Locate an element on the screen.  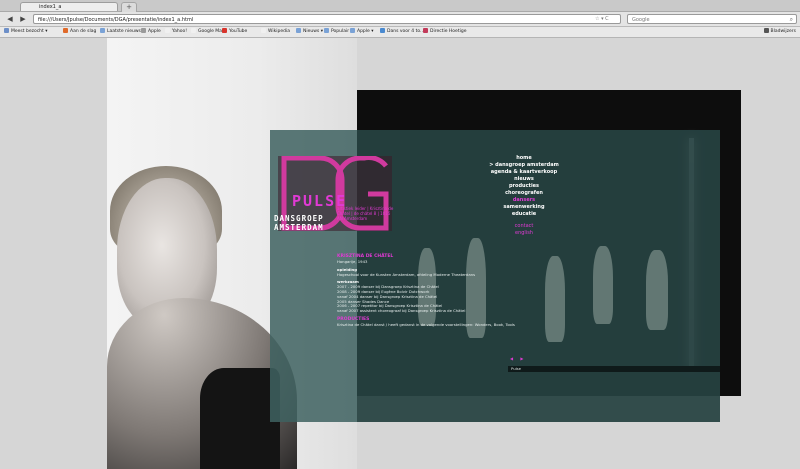
bookmarks-menu-label: Bladwijzers is located at coordinates (783, 31).